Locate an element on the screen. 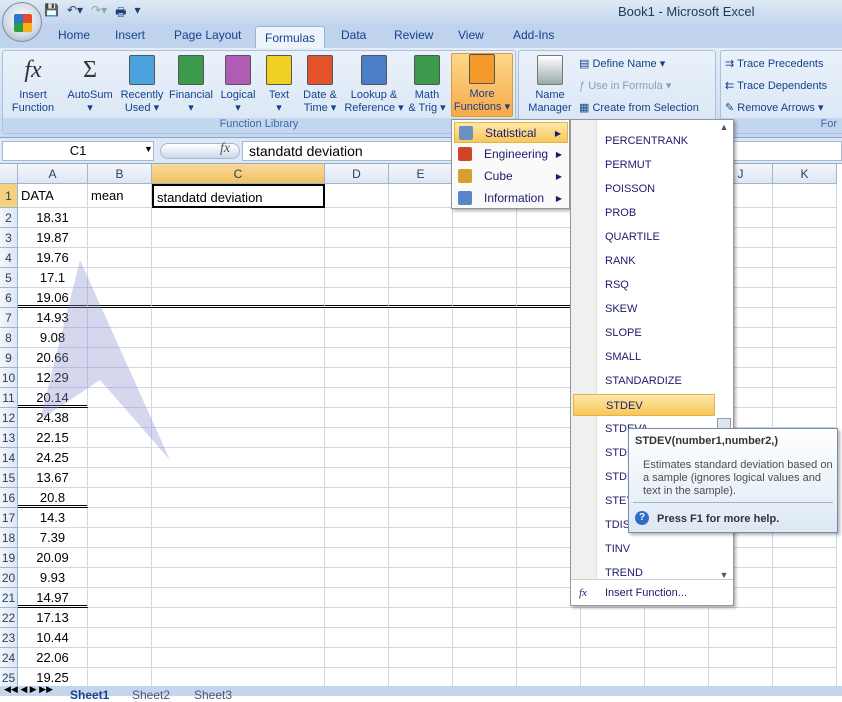 This screenshot has width=842, height=702. function-item-small: SMALL is located at coordinates (644, 357).